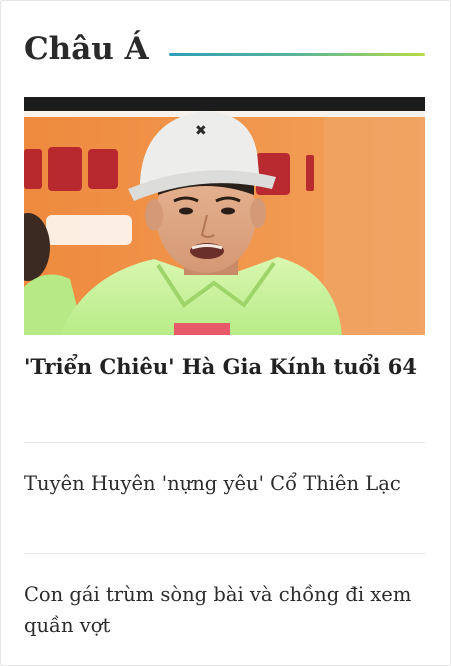  What do you see at coordinates (224, 483) in the screenshot?
I see `story-link-1: Tuyên Huyên 'nựng yêu' Cổ Thiên Lạc` at bounding box center [224, 483].